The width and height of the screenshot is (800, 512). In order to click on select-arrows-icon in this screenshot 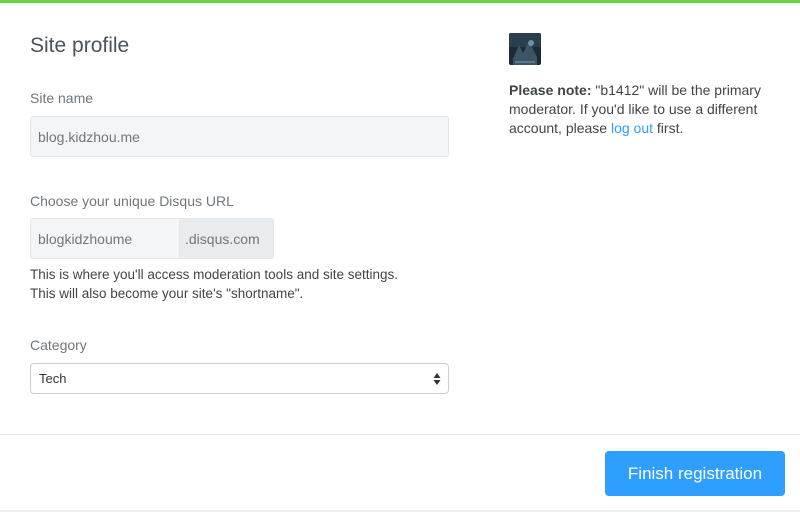, I will do `click(437, 379)`.